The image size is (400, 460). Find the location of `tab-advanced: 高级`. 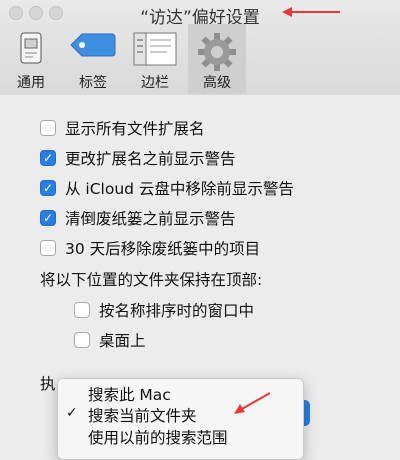

tab-advanced: 高级 is located at coordinates (217, 59).